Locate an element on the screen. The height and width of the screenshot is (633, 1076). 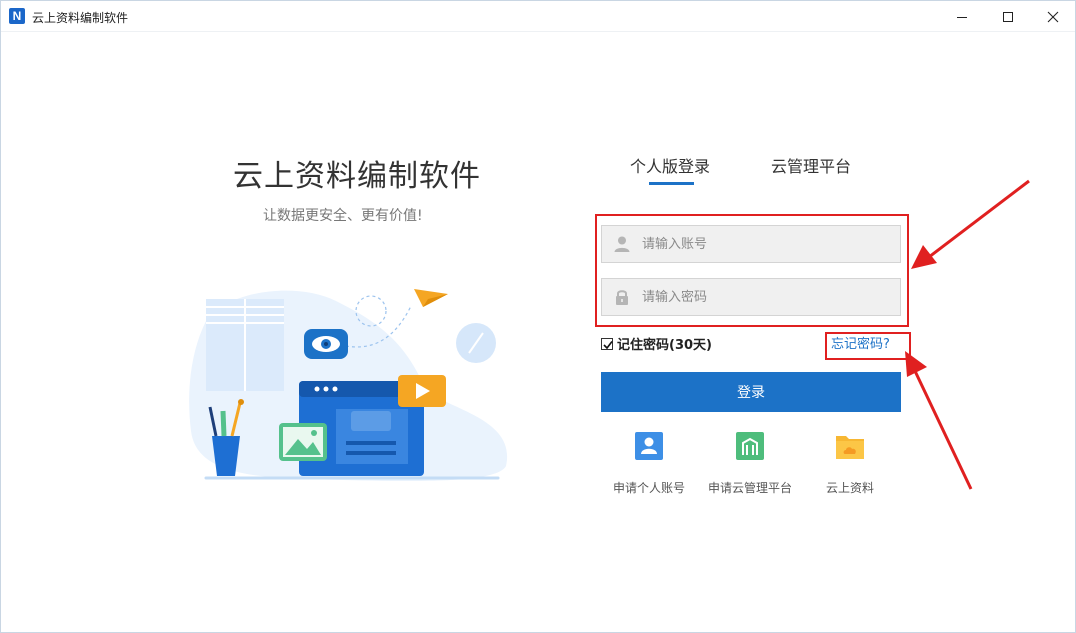
minimize-icon is located at coordinates (962, 17).